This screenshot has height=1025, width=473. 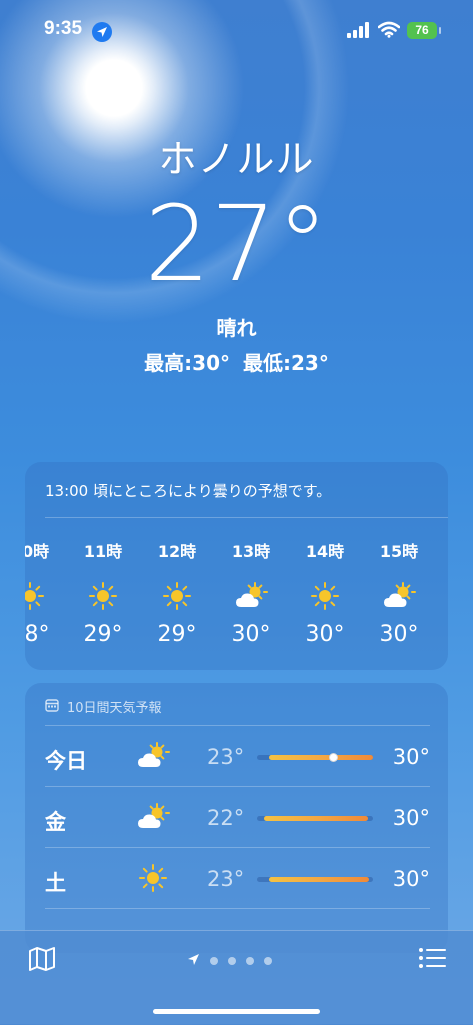 I want to click on home-indicator, so click(x=236, y=1011).